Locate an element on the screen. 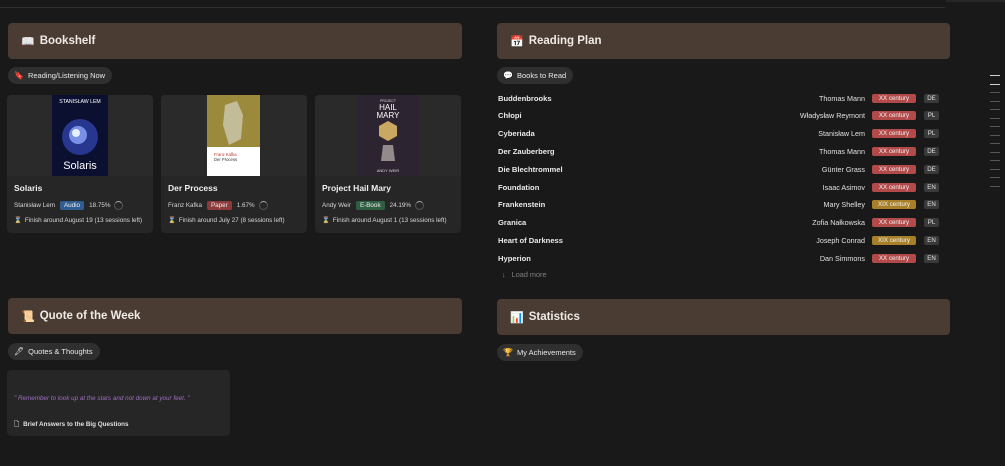  progress-value: 1.67% is located at coordinates (245, 205).